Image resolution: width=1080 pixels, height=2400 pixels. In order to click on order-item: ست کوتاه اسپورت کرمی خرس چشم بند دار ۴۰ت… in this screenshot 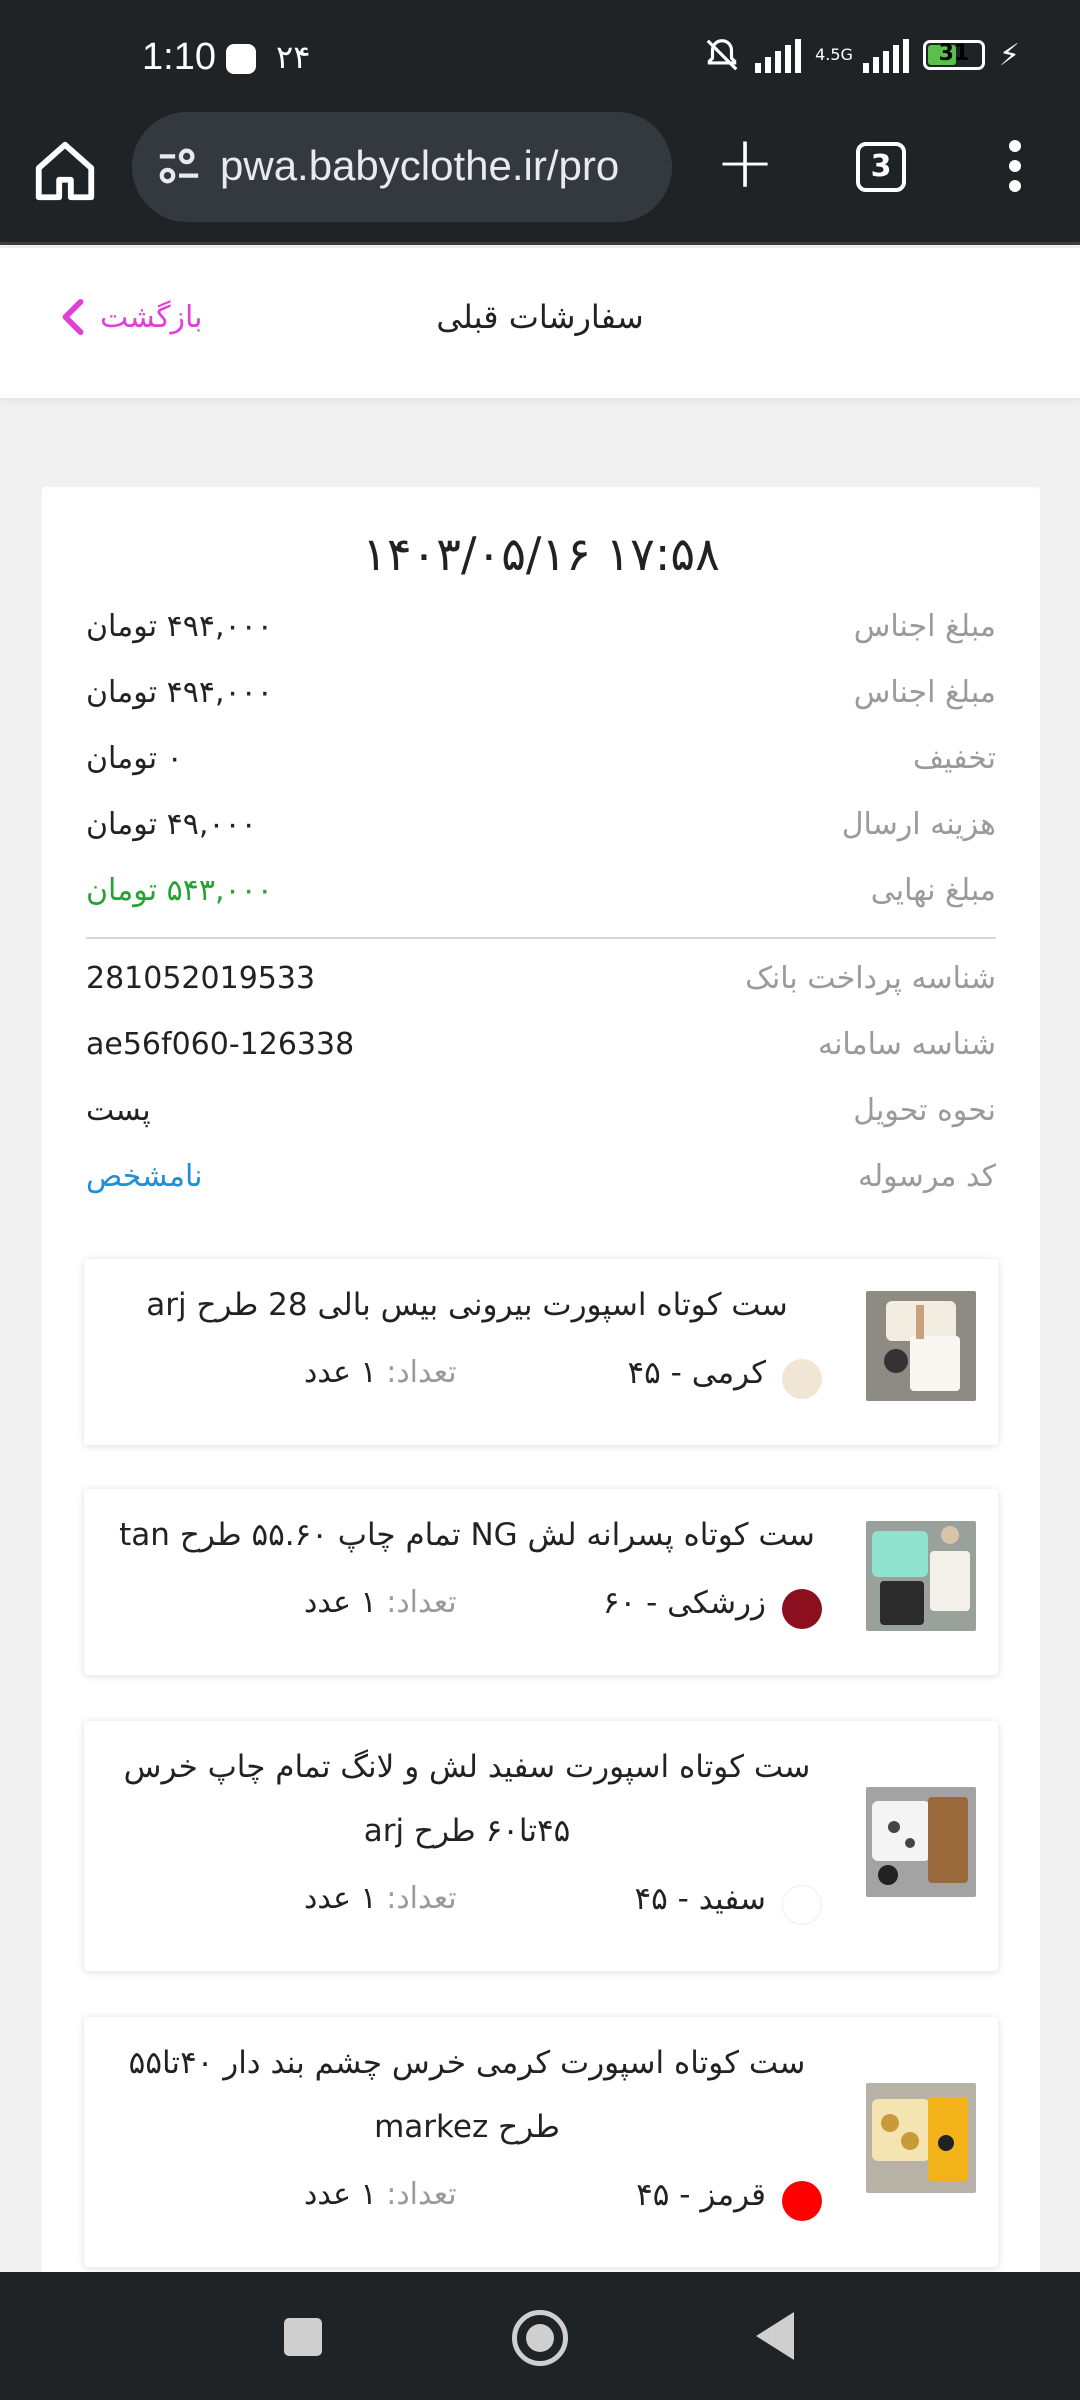, I will do `click(541, 2142)`.